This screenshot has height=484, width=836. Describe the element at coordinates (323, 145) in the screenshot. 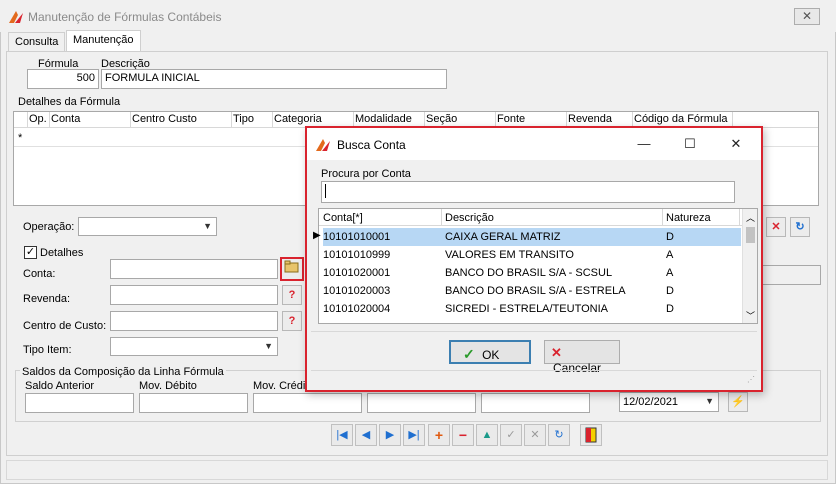

I see `app-logo-icon` at that location.